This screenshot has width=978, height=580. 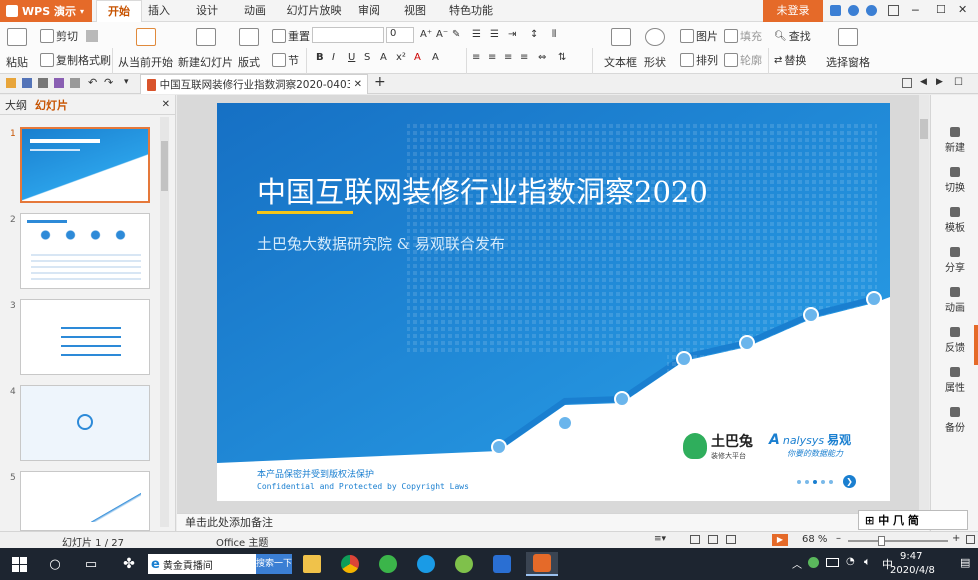 I want to click on sidebar-collapse-handle, so click(x=976, y=345).